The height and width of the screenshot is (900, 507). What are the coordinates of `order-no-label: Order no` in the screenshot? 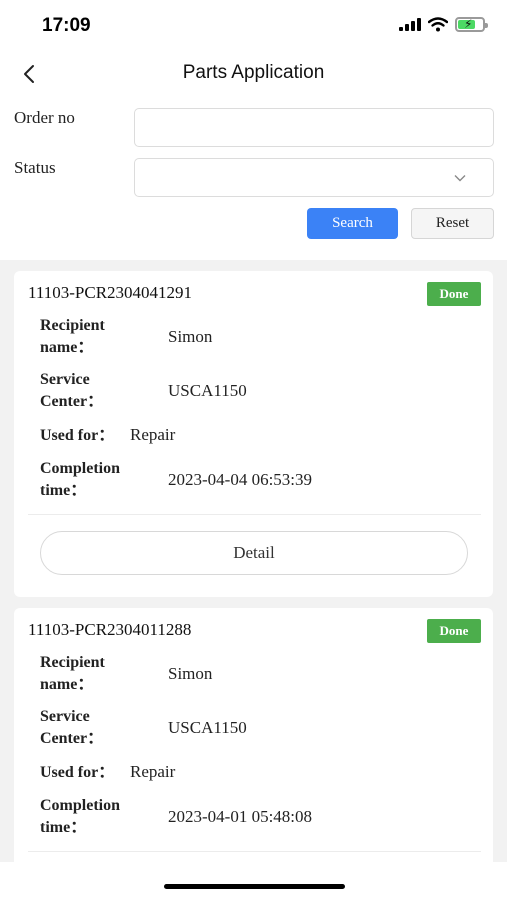 It's located at (44, 117).